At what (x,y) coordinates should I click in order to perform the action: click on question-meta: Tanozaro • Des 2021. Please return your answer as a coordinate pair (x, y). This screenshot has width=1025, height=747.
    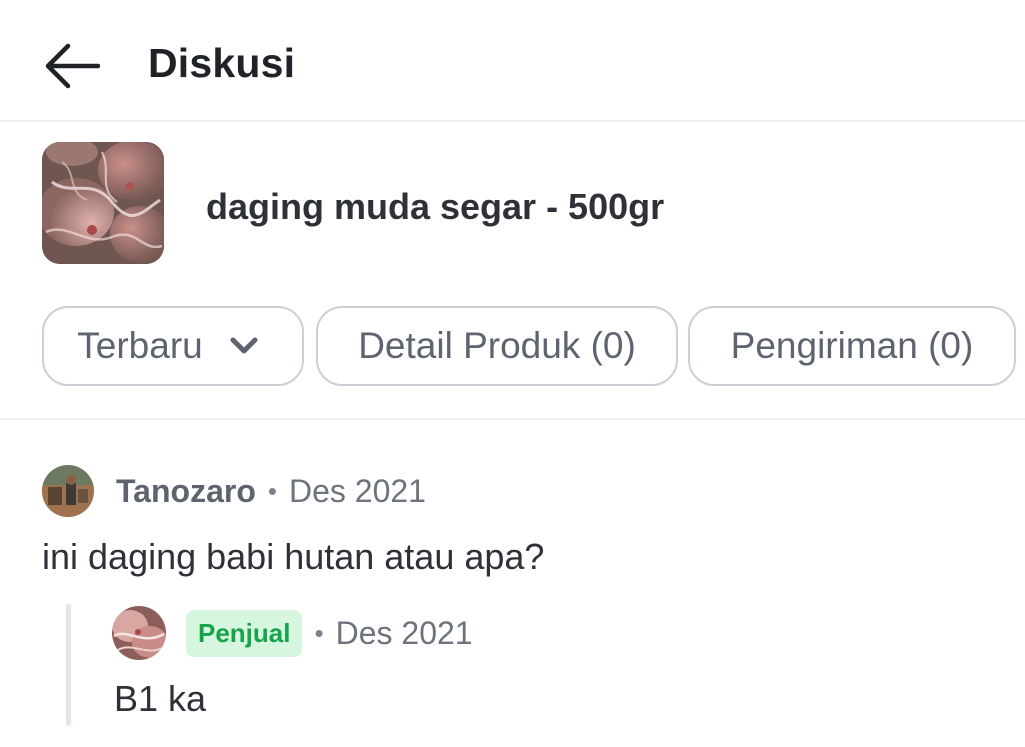
    Looking at the image, I should click on (234, 491).